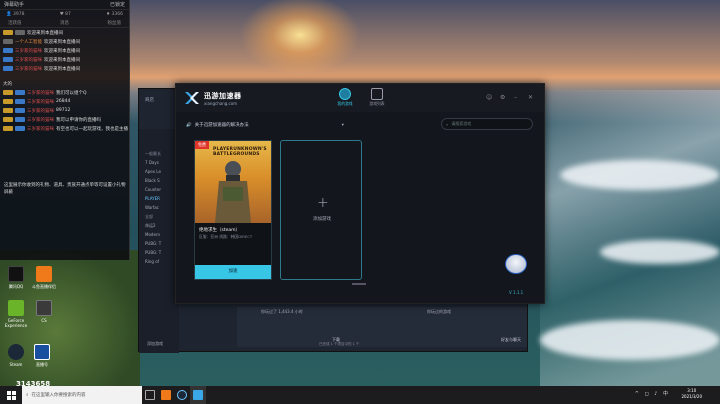  I want to click on desktop-icon-cs: CS, so click(44, 311).